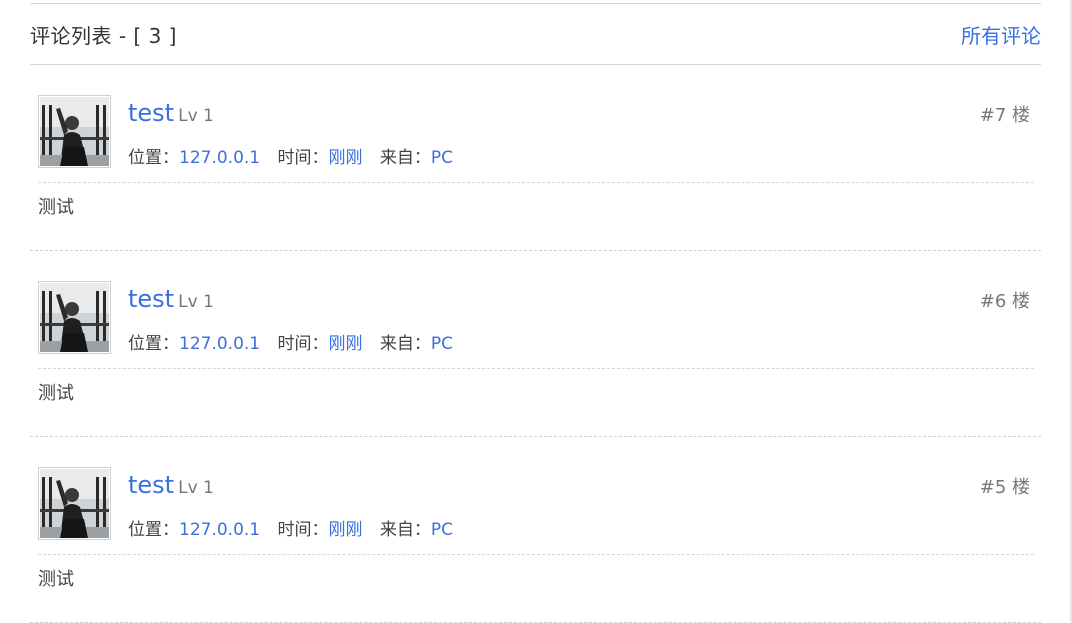 This screenshot has width=1072, height=623. I want to click on panel-header: 评论列表 - [ 3 ] 所有评论, so click(535, 34).